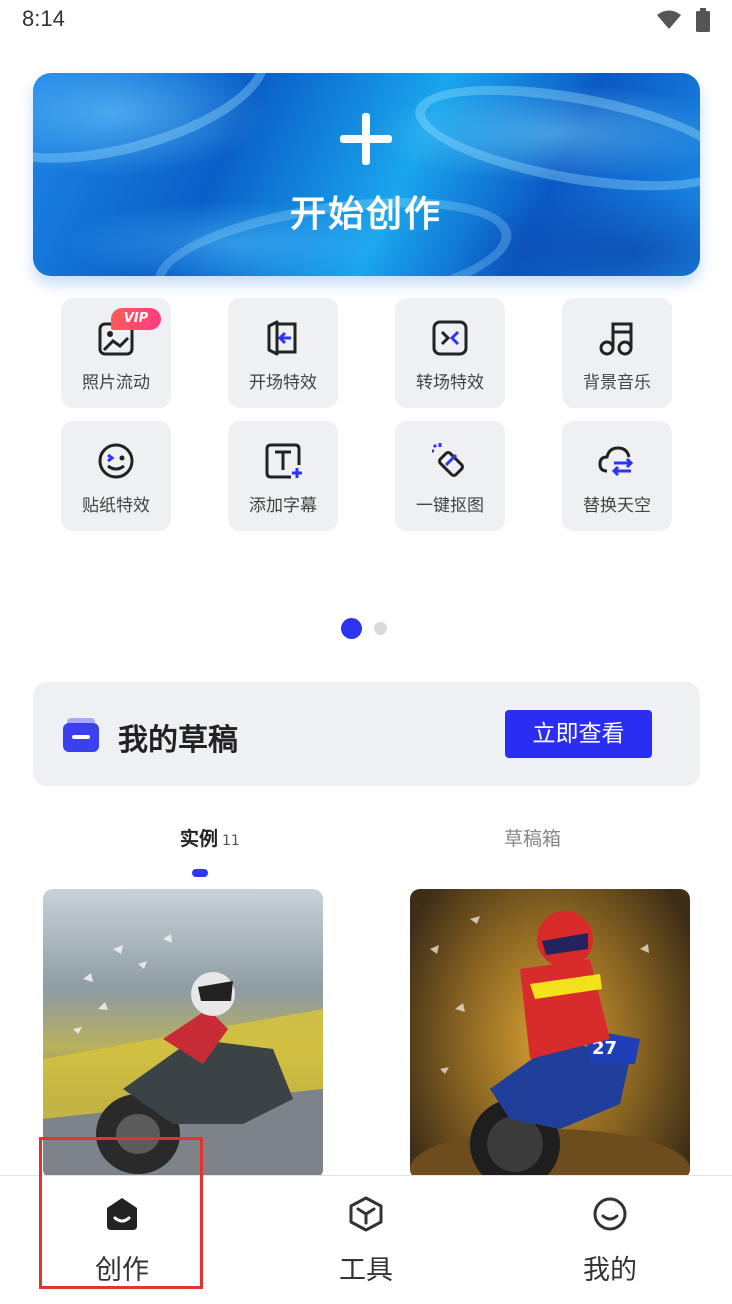 The height and width of the screenshot is (1304, 732). Describe the element at coordinates (610, 1240) in the screenshot. I see `nav-mine: 我的` at that location.